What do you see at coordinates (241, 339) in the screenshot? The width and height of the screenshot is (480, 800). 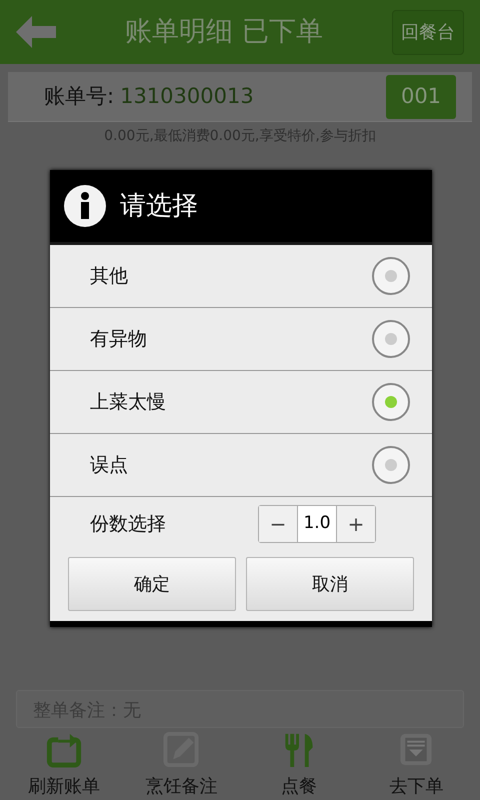 I see `option-row: 有异物` at bounding box center [241, 339].